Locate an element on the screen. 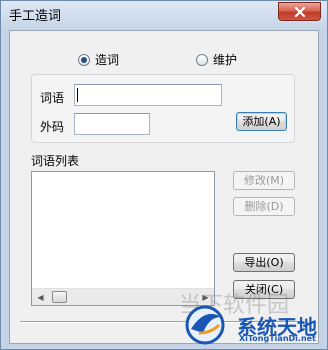 This screenshot has width=328, height=350. close-window-button is located at coordinates (299, 11).